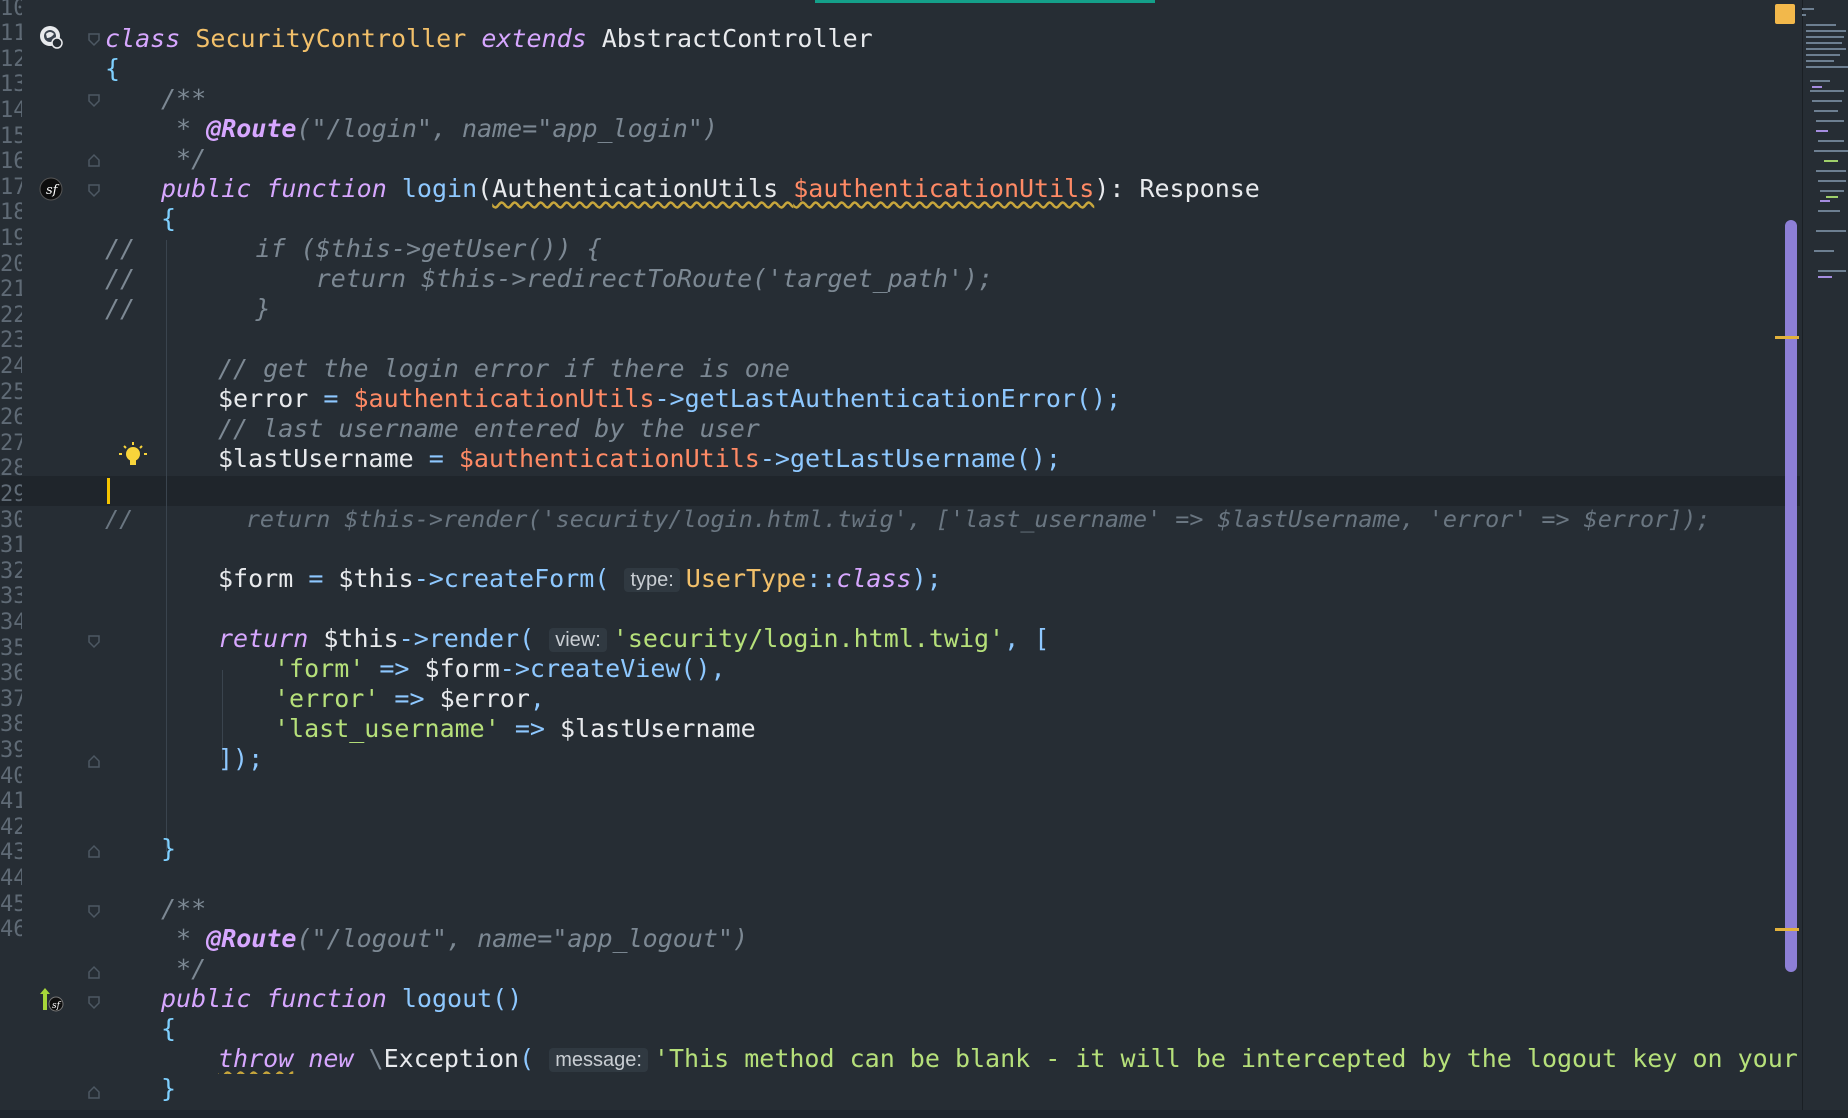 The width and height of the screenshot is (1848, 1118). I want to click on line-comment: // get the login error if there is one, so click(504, 368).